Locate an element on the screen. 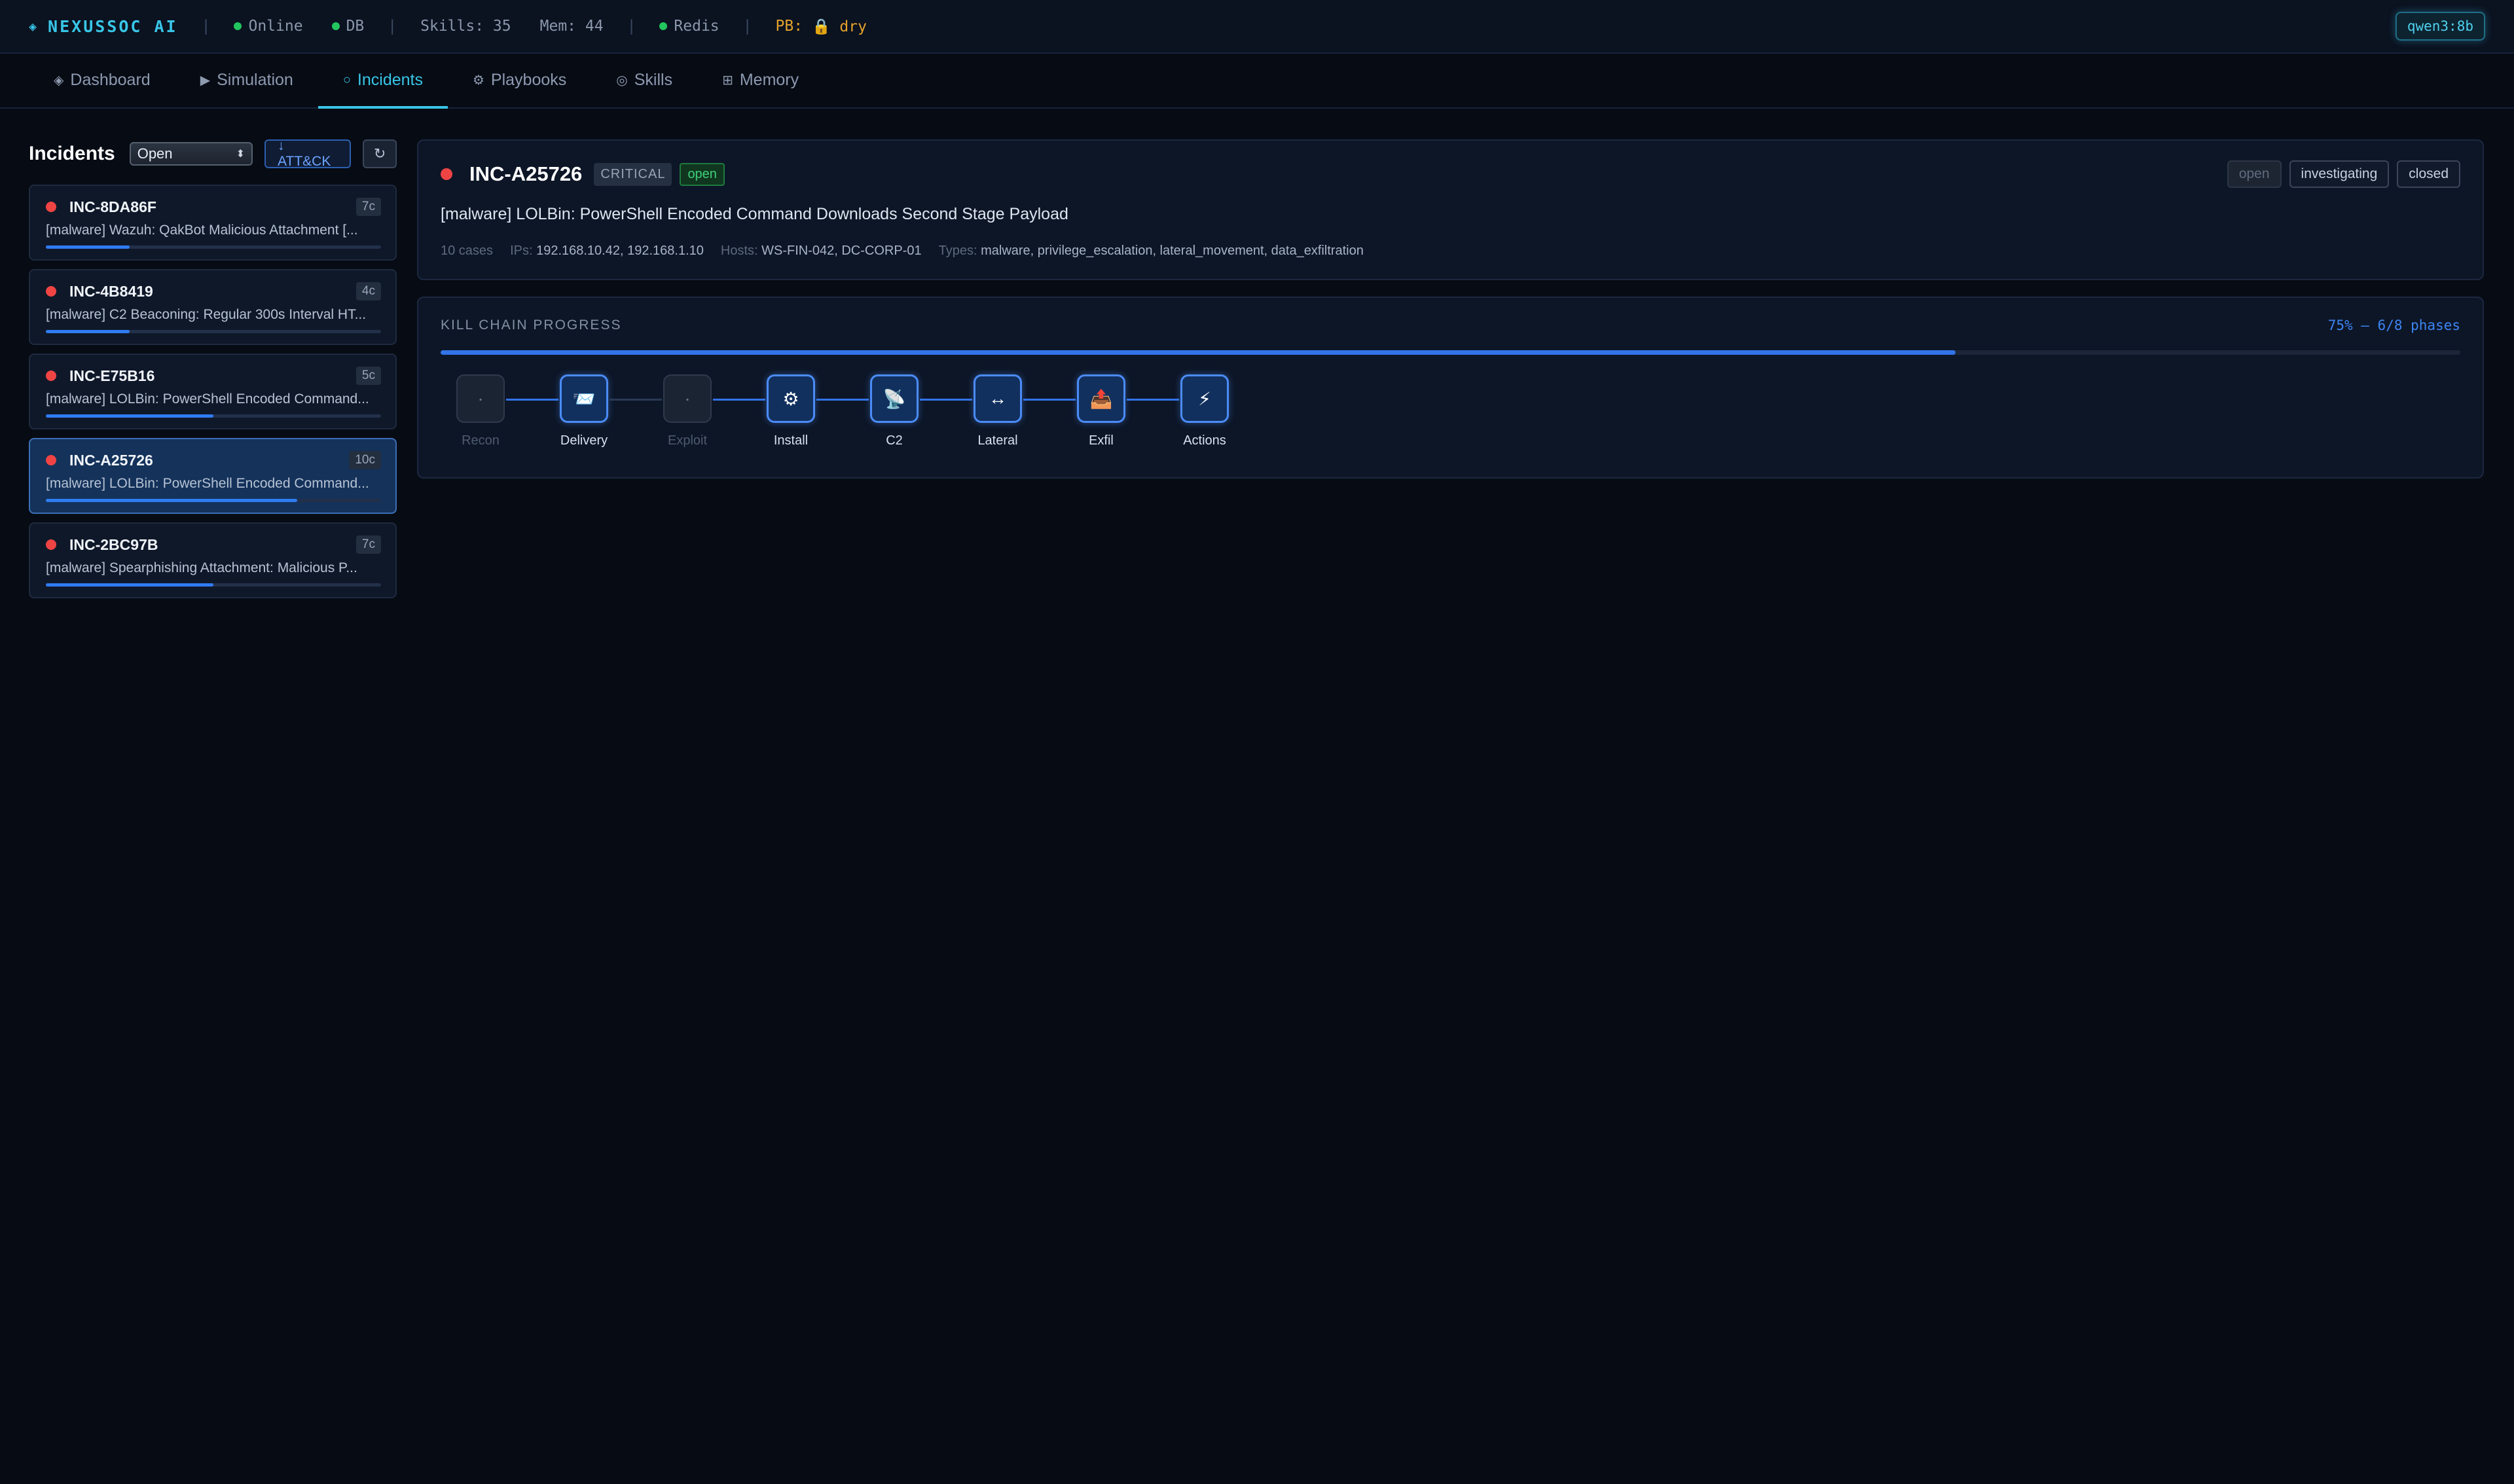 The height and width of the screenshot is (1484, 2514). playbook-value: 🔒 dry is located at coordinates (839, 27).